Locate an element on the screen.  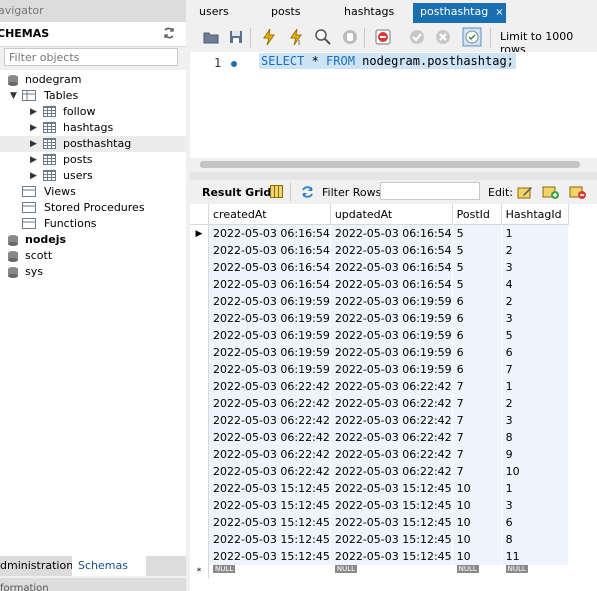
table-cell-HashtagId: 8 is located at coordinates (535, 539).